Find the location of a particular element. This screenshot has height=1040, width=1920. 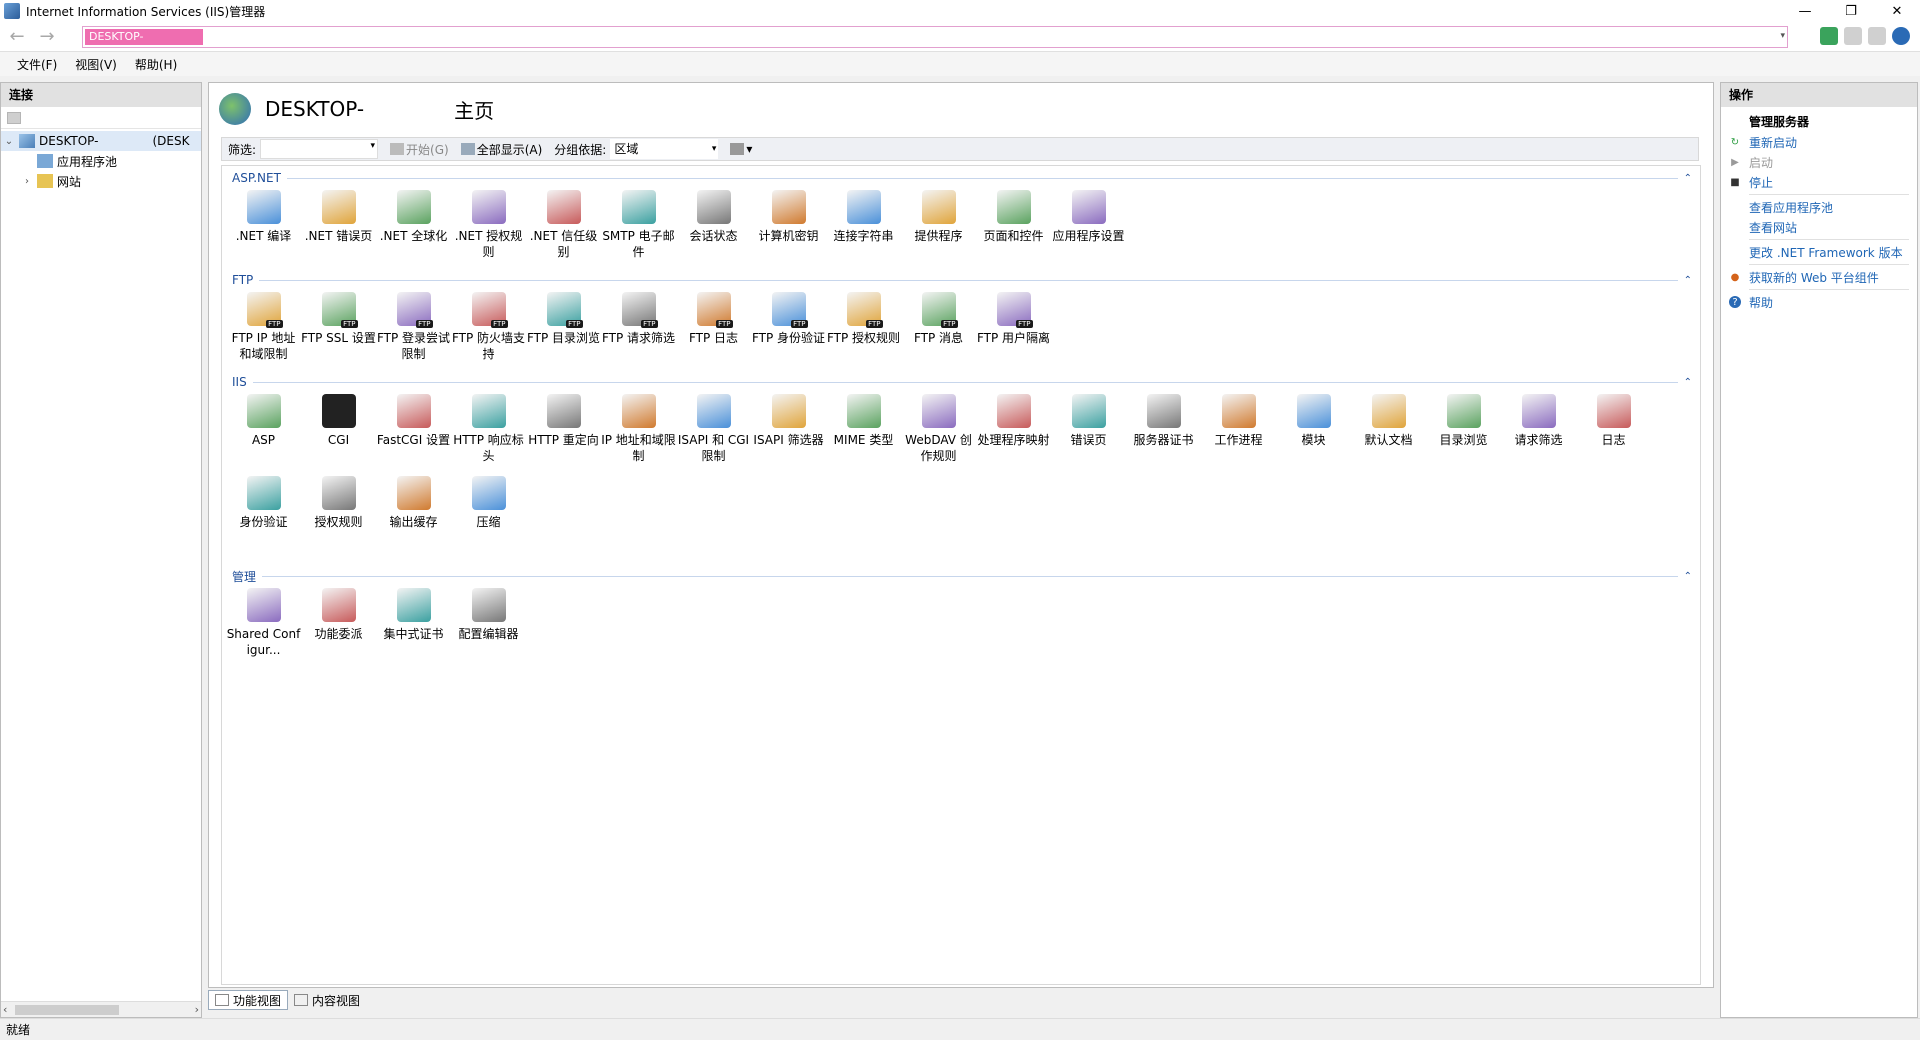

content-view-tab: 内容视图 is located at coordinates (327, 1000).